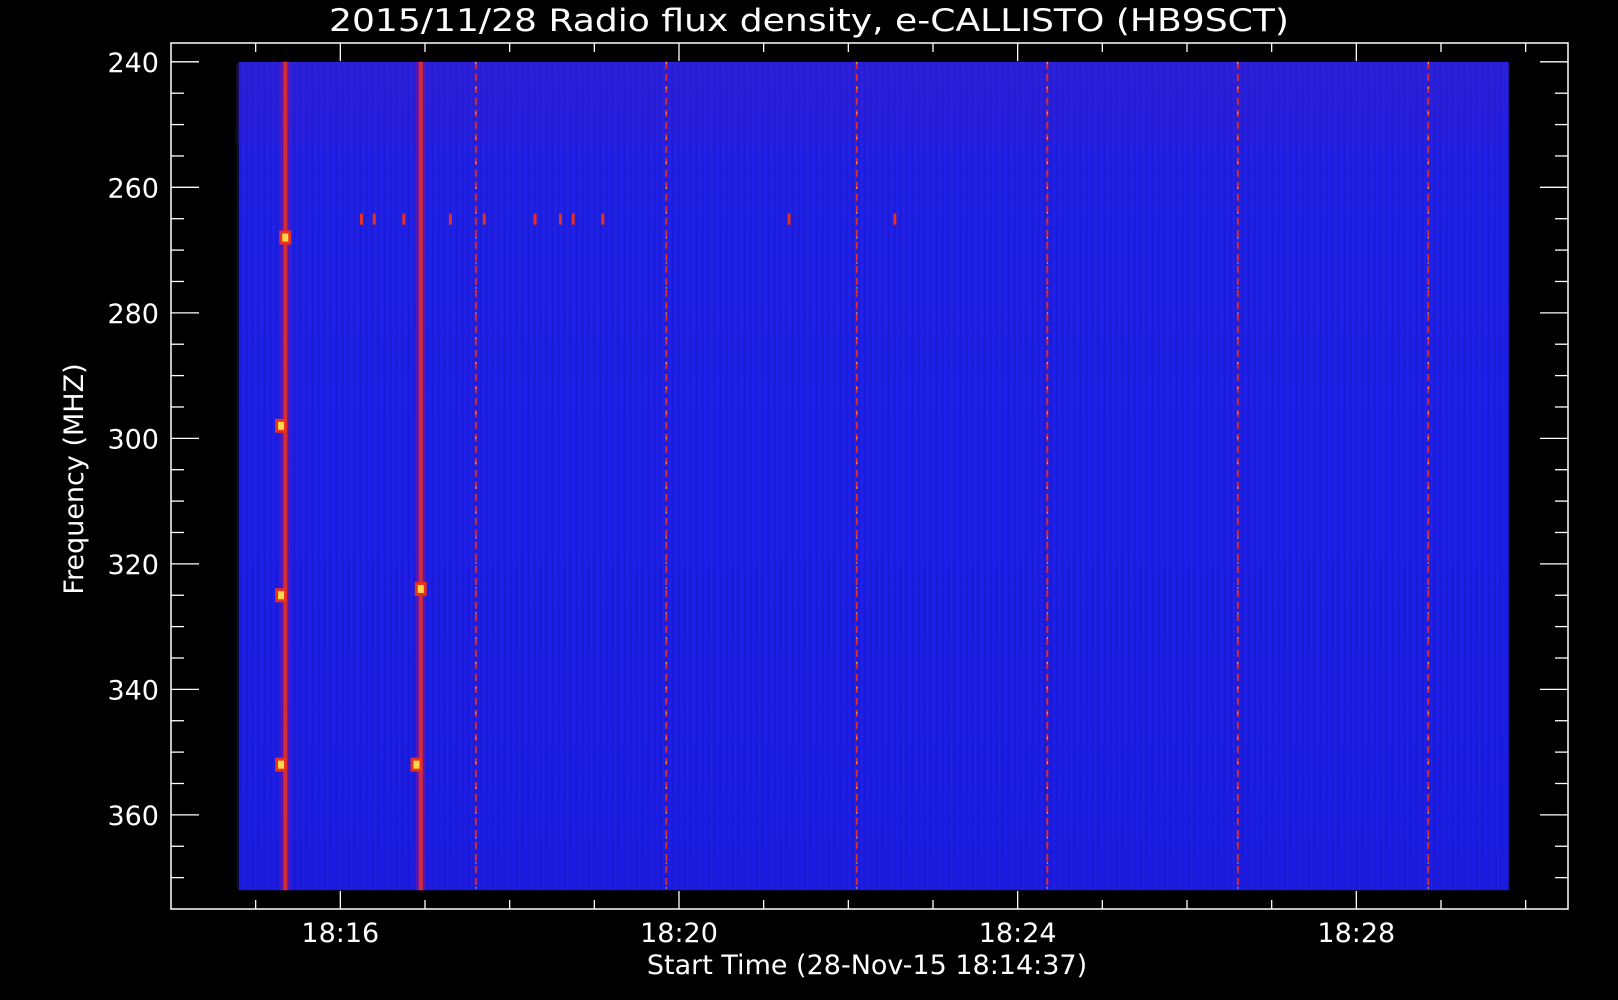 This screenshot has height=1000, width=1618. I want to click on y-tick-label: 240, so click(133, 63).